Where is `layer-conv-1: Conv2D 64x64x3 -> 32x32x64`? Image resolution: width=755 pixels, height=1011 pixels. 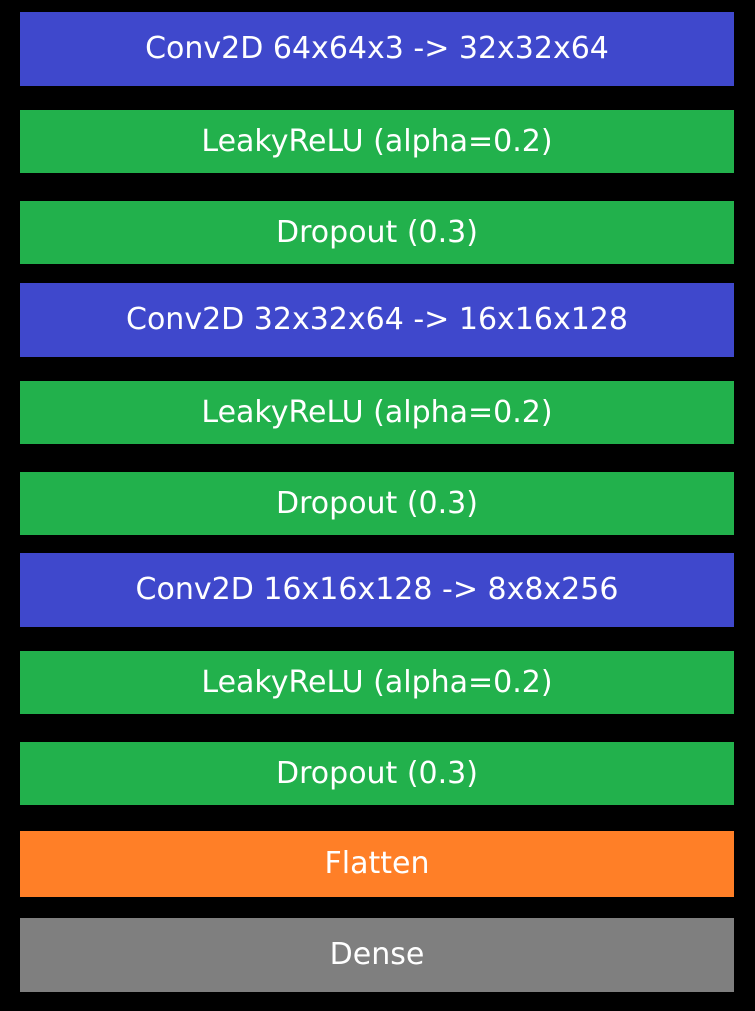
layer-conv-1: Conv2D 64x64x3 -> 32x32x64 is located at coordinates (377, 49).